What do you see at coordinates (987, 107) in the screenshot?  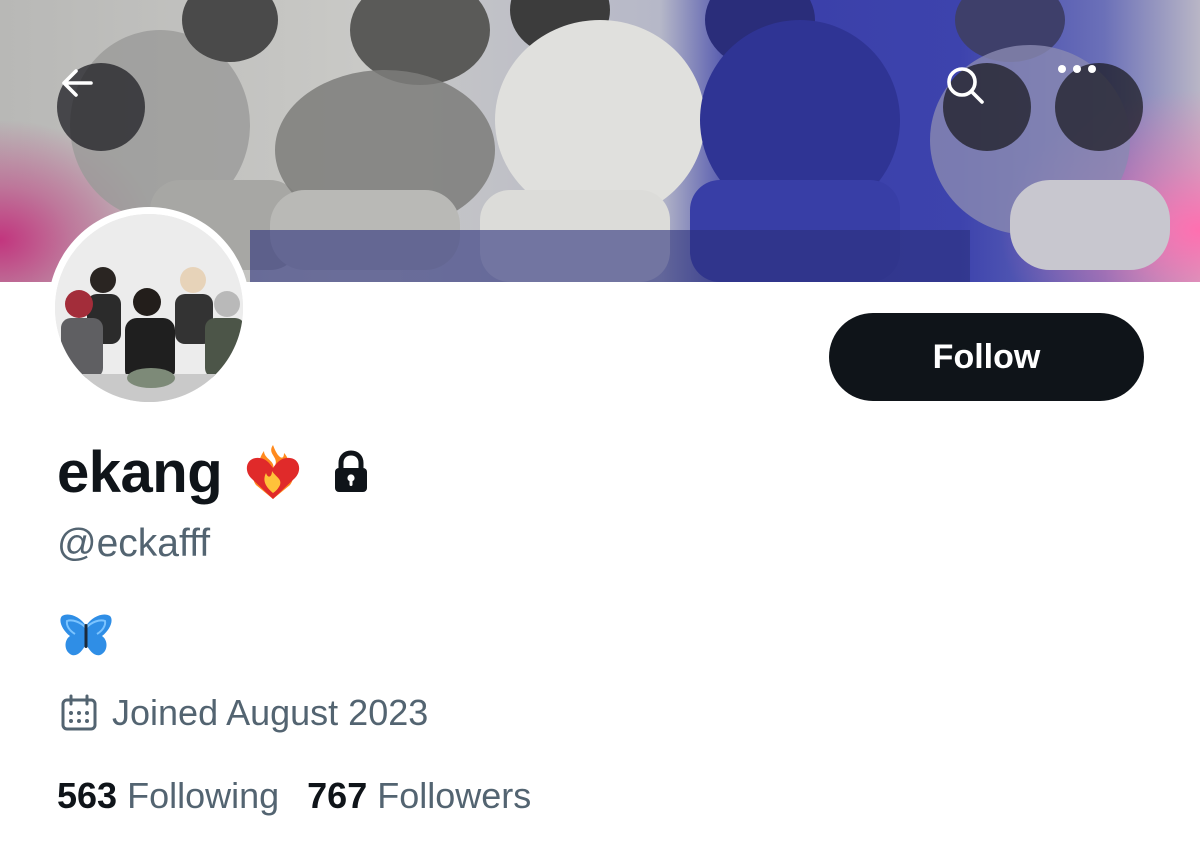 I see `search-button` at bounding box center [987, 107].